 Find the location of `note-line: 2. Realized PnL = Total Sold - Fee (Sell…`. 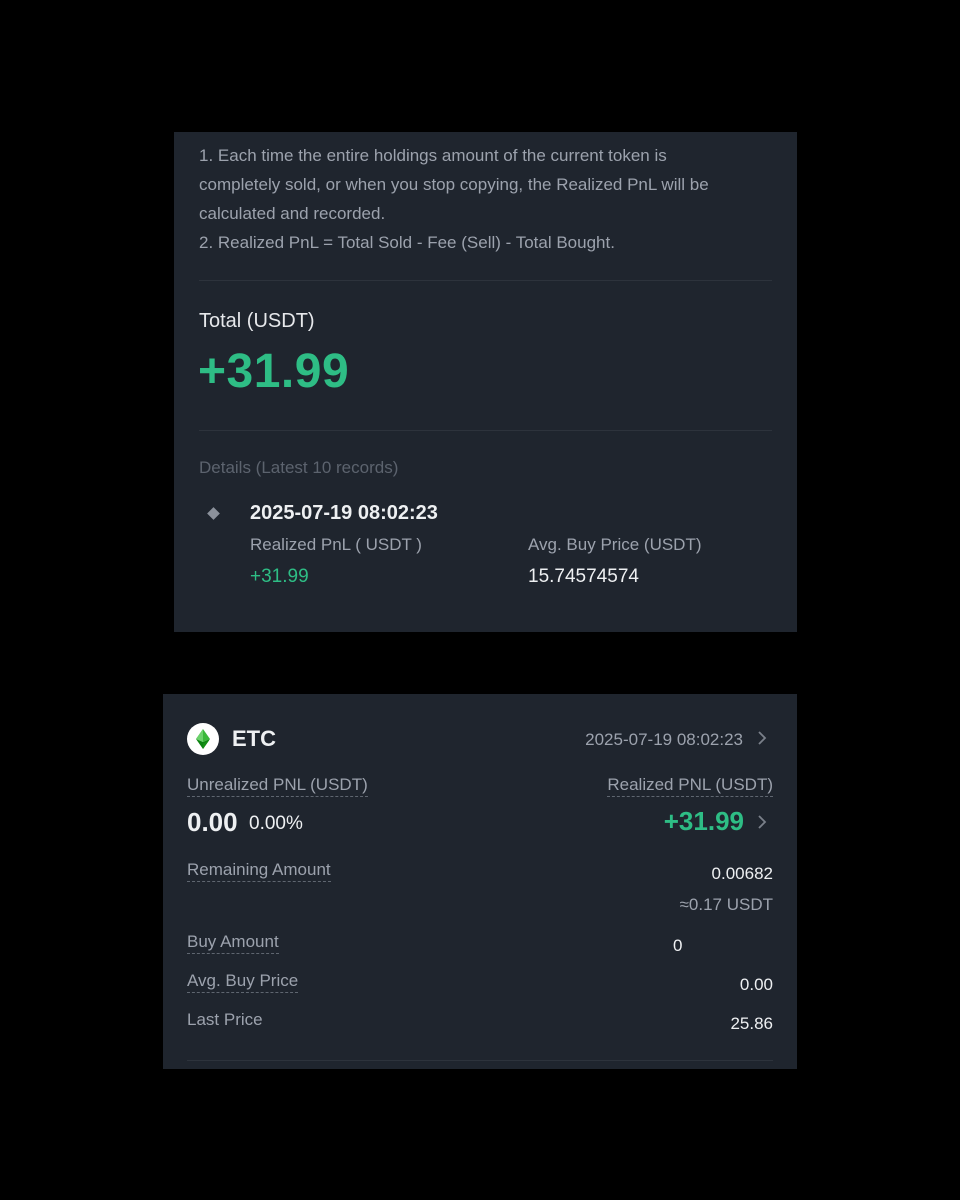

note-line: 2. Realized PnL = Total Sold - Fee (Sell… is located at coordinates (407, 242).